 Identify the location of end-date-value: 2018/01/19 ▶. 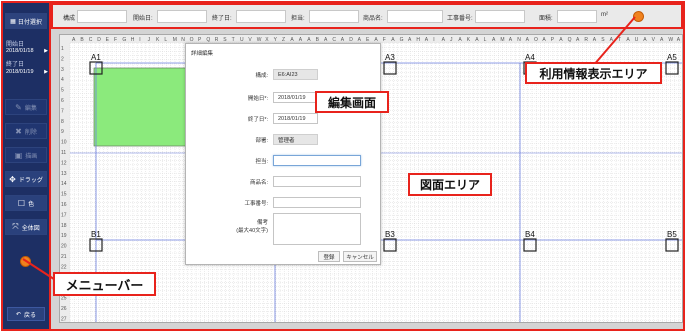
(27, 71).